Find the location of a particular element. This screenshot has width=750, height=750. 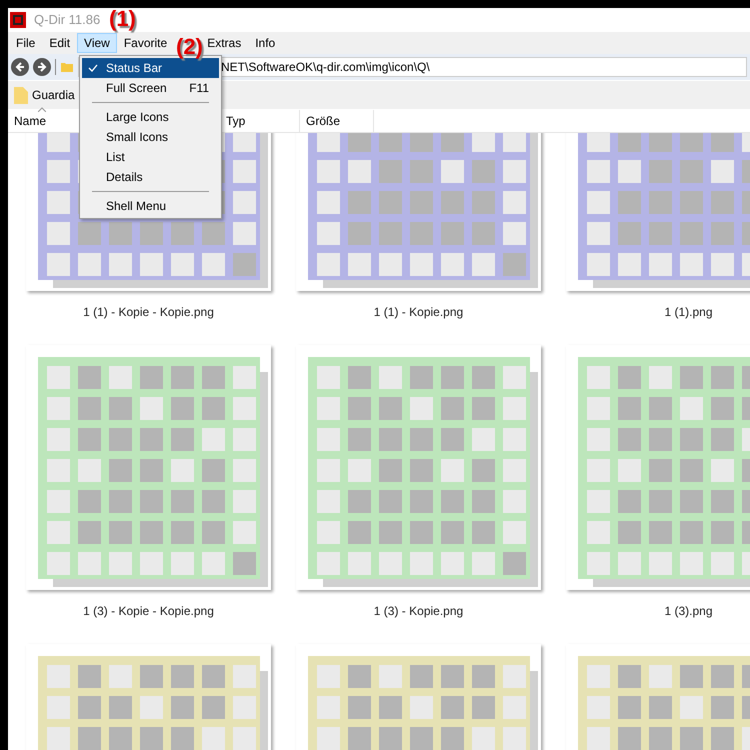

option-label: Details is located at coordinates (125, 177).